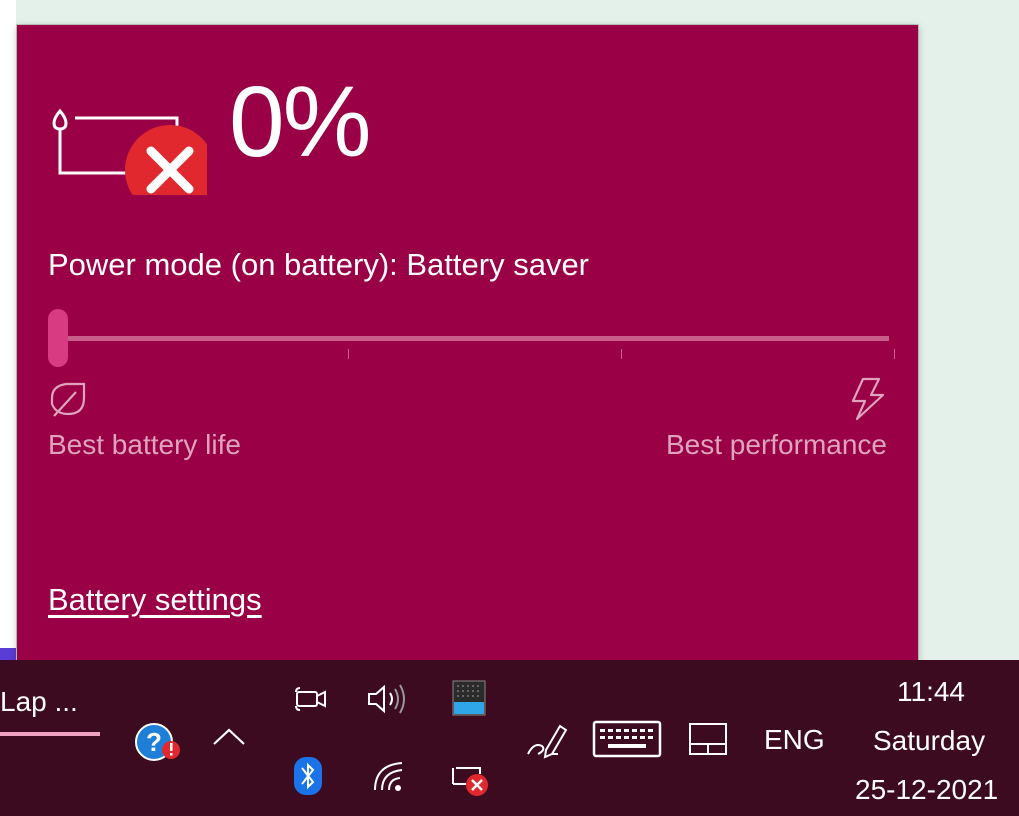 Image resolution: width=1019 pixels, height=816 pixels. I want to click on language-indicator: ENG, so click(794, 740).